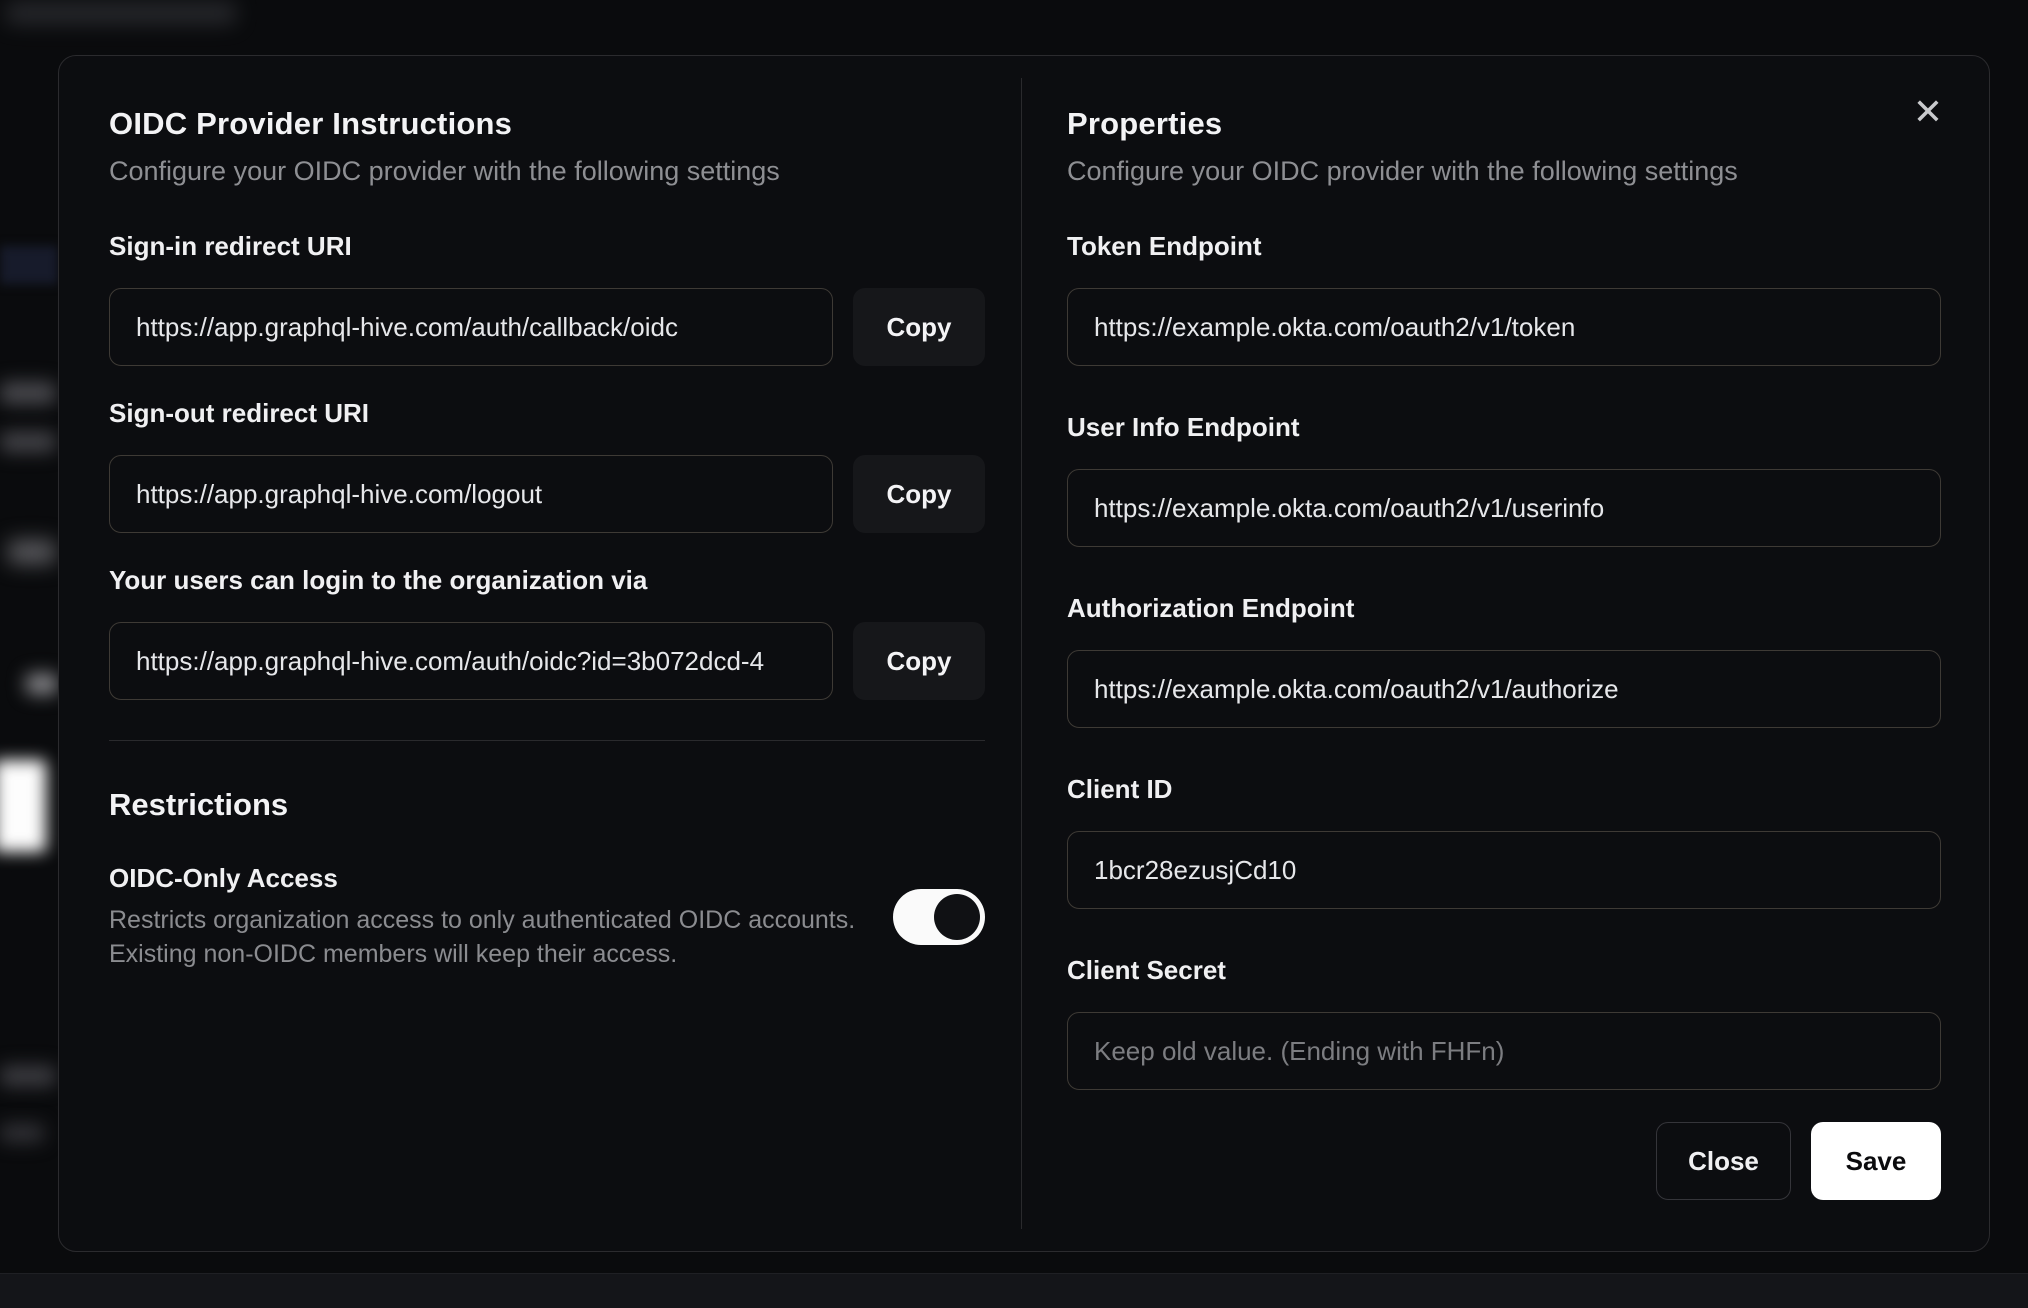  I want to click on toggle-knob, so click(957, 917).